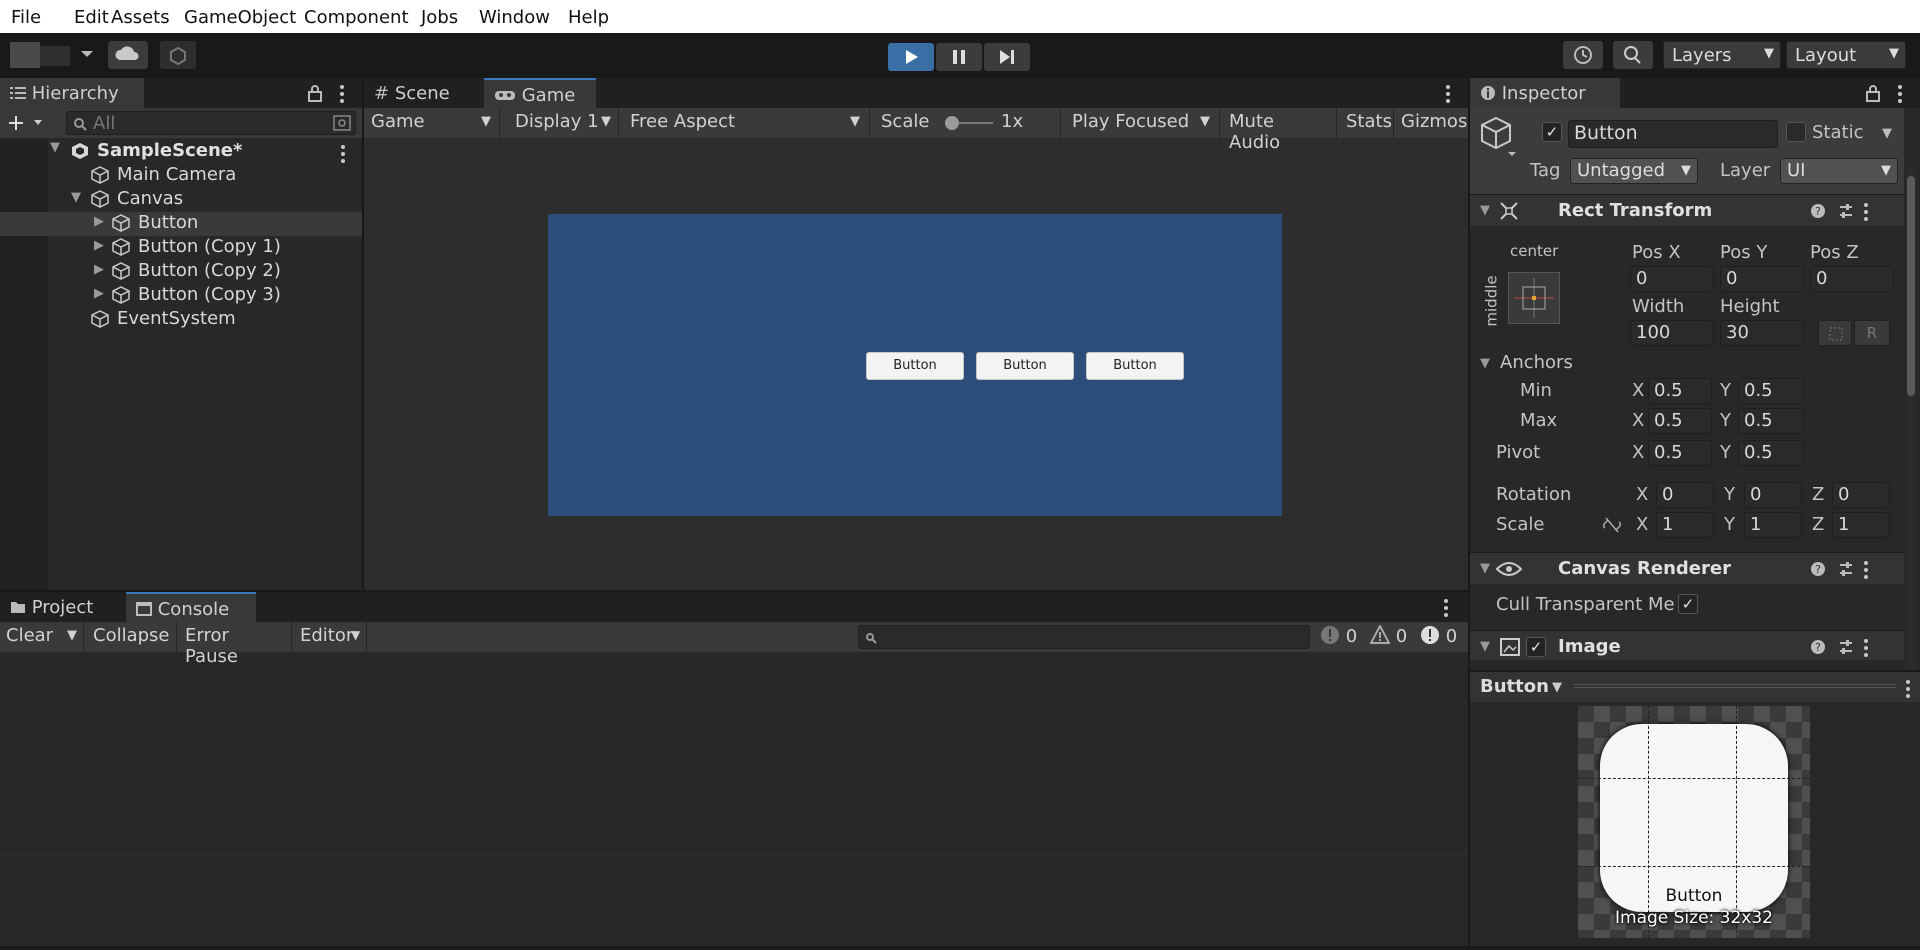  I want to click on pause-button, so click(959, 57).